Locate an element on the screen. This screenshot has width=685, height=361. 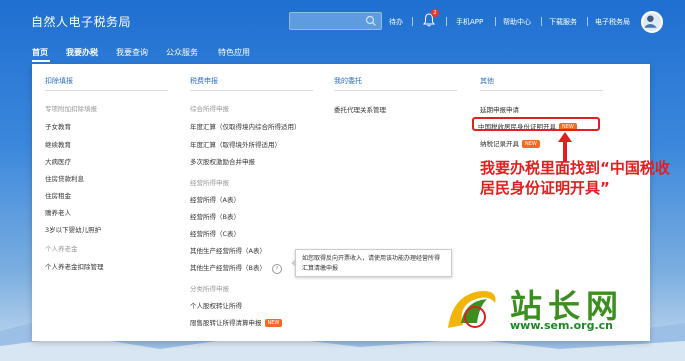
group-title: 专项附加扣除填报 is located at coordinates (71, 109).